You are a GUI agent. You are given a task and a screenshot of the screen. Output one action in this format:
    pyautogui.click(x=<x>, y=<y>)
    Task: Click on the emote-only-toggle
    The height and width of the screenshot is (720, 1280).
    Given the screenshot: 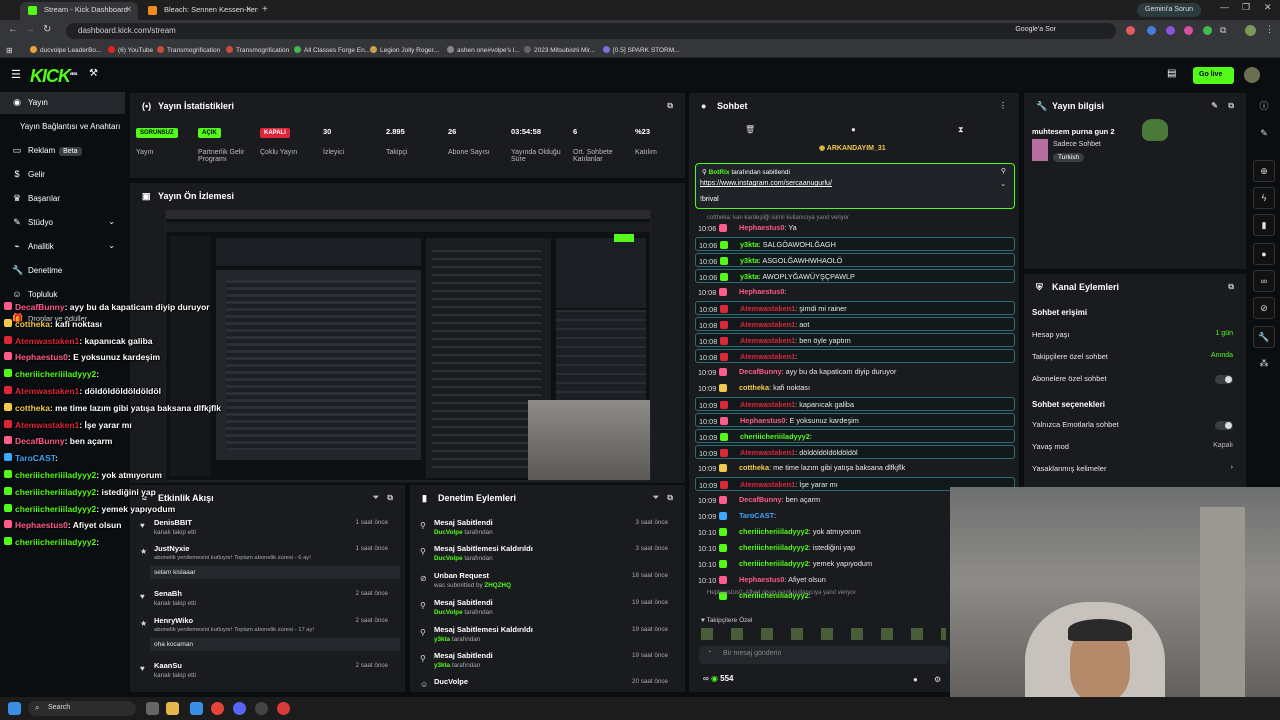 What is the action you would take?
    pyautogui.click(x=1224, y=425)
    